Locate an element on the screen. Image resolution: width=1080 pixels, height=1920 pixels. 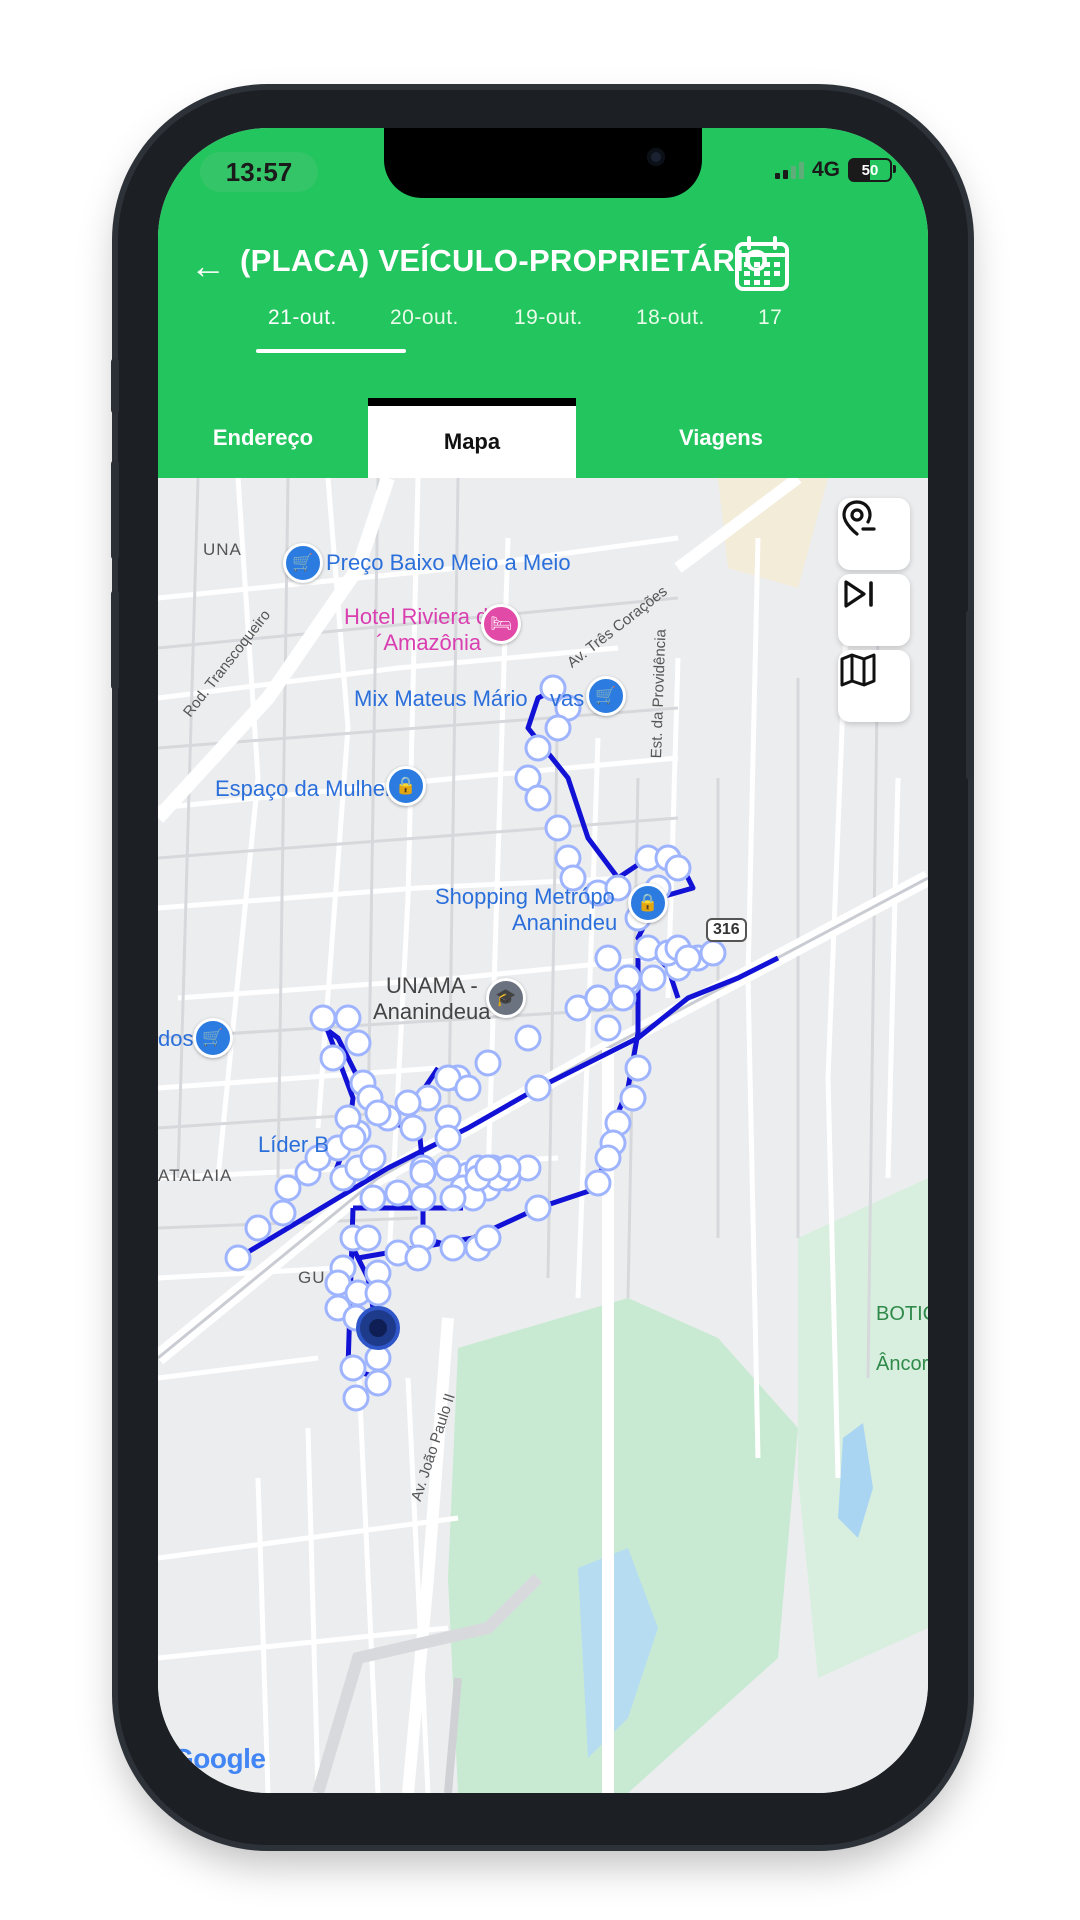
map-label: Hotel Riviera d is located at coordinates (416, 616).